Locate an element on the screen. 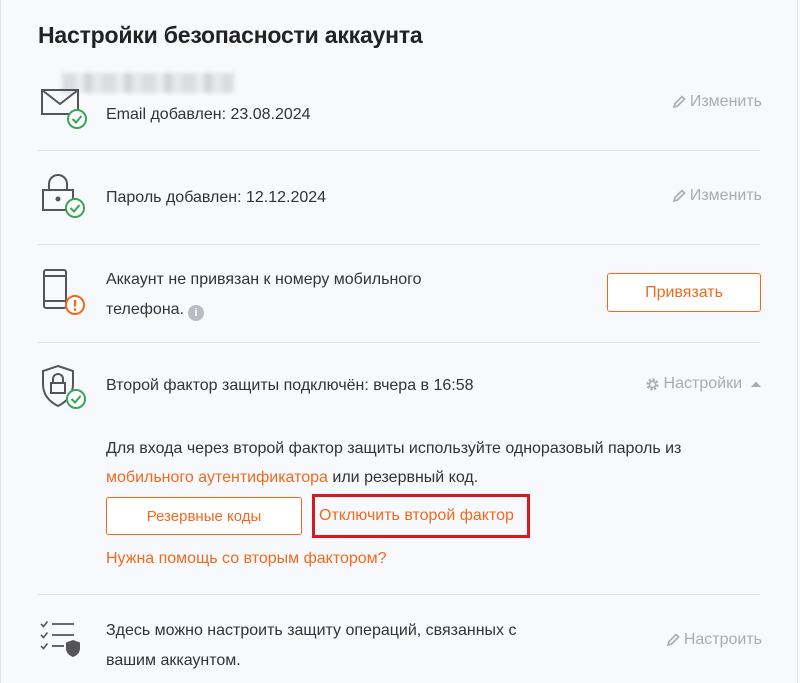 The height and width of the screenshot is (683, 800). link-phone-button: Привязать is located at coordinates (684, 292).